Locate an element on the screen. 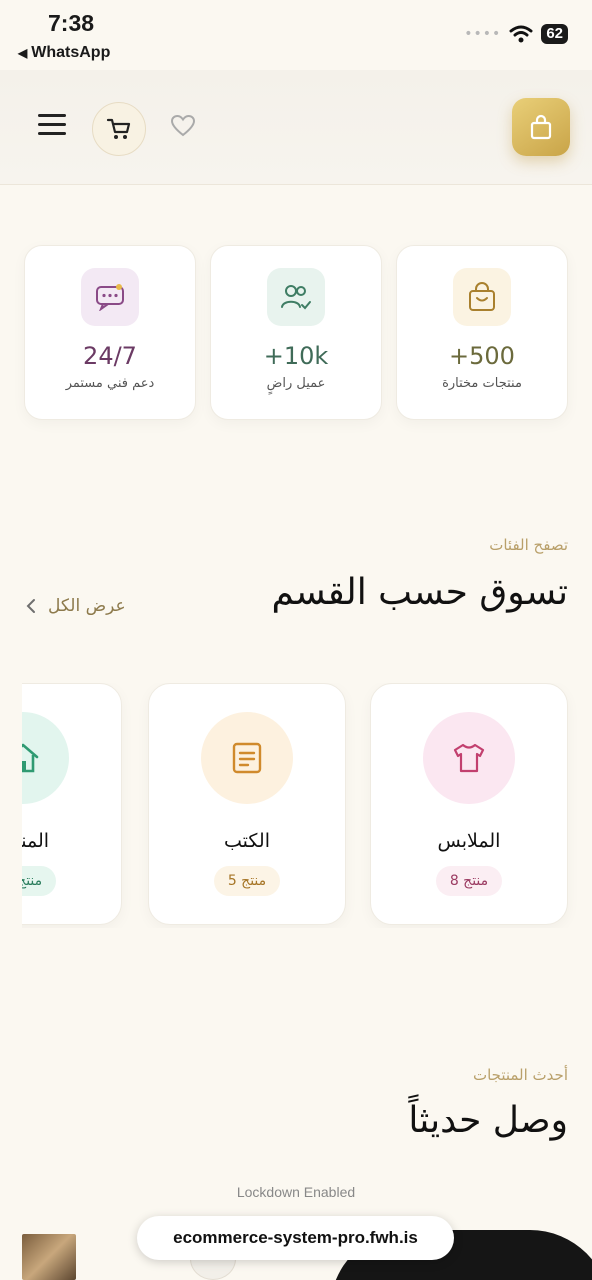  category-count-badge: 8 منتج is located at coordinates (469, 881).